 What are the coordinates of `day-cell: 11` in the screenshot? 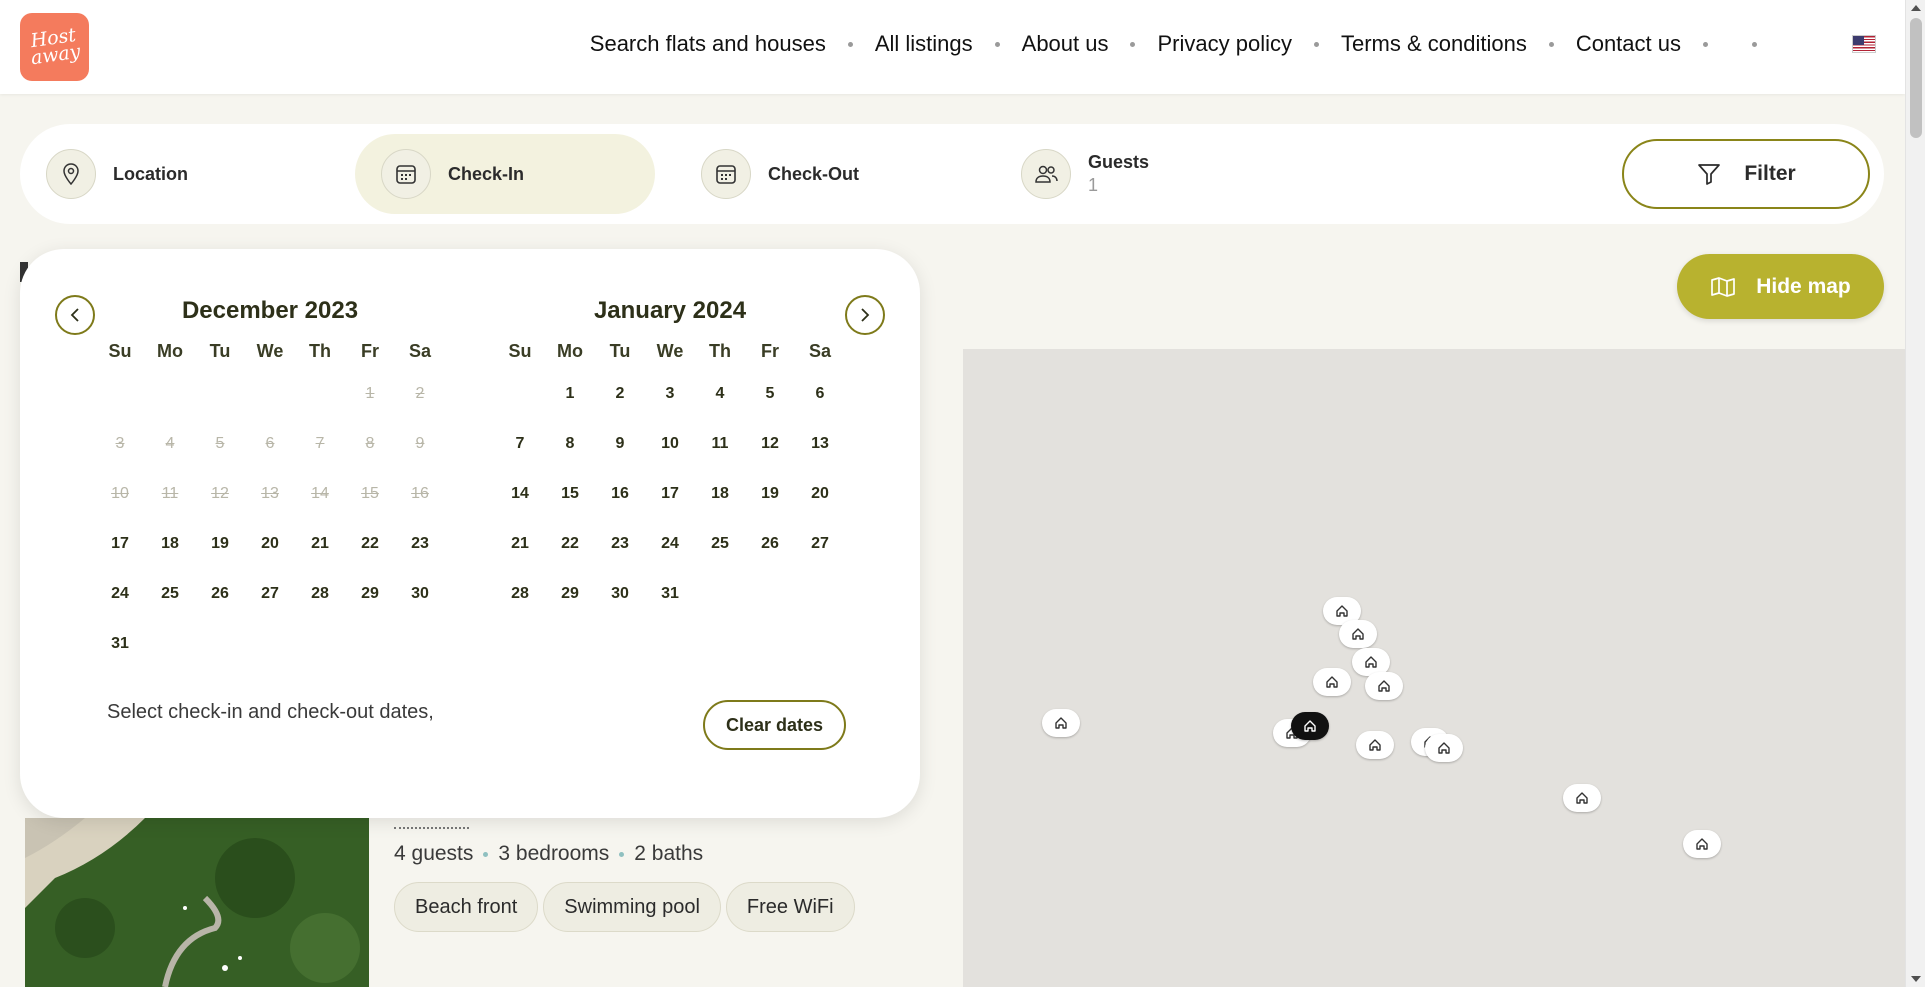 It's located at (720, 444).